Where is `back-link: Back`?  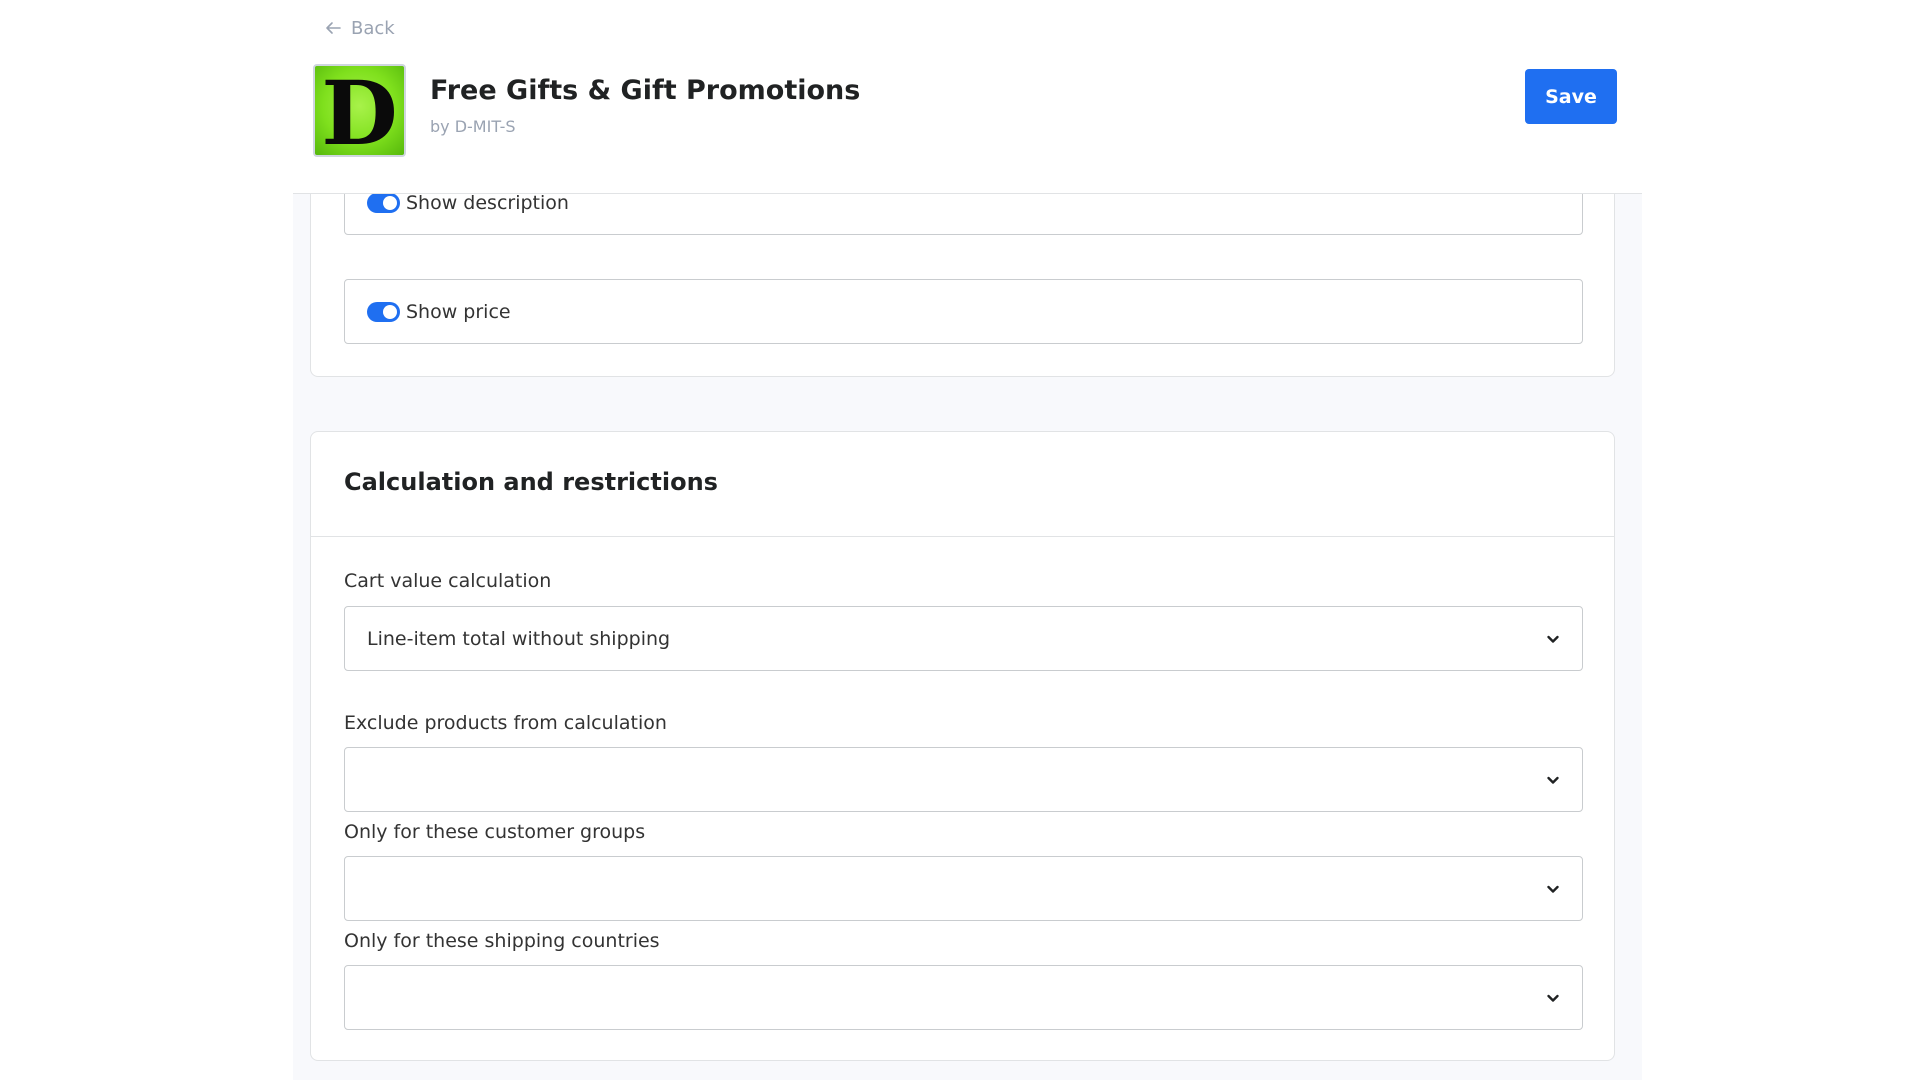 back-link: Back is located at coordinates (359, 28).